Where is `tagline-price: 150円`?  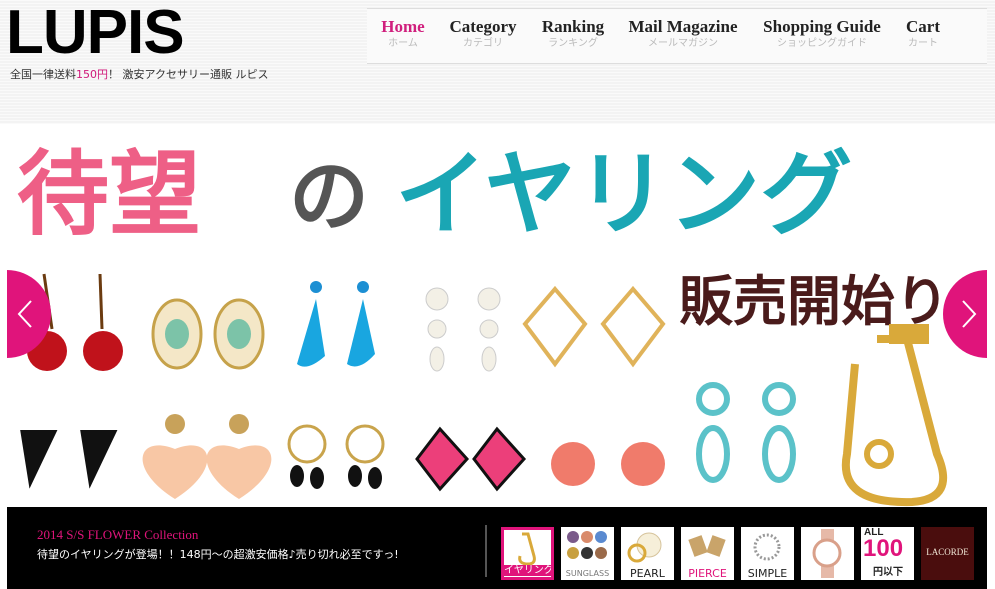 tagline-price: 150円 is located at coordinates (92, 74).